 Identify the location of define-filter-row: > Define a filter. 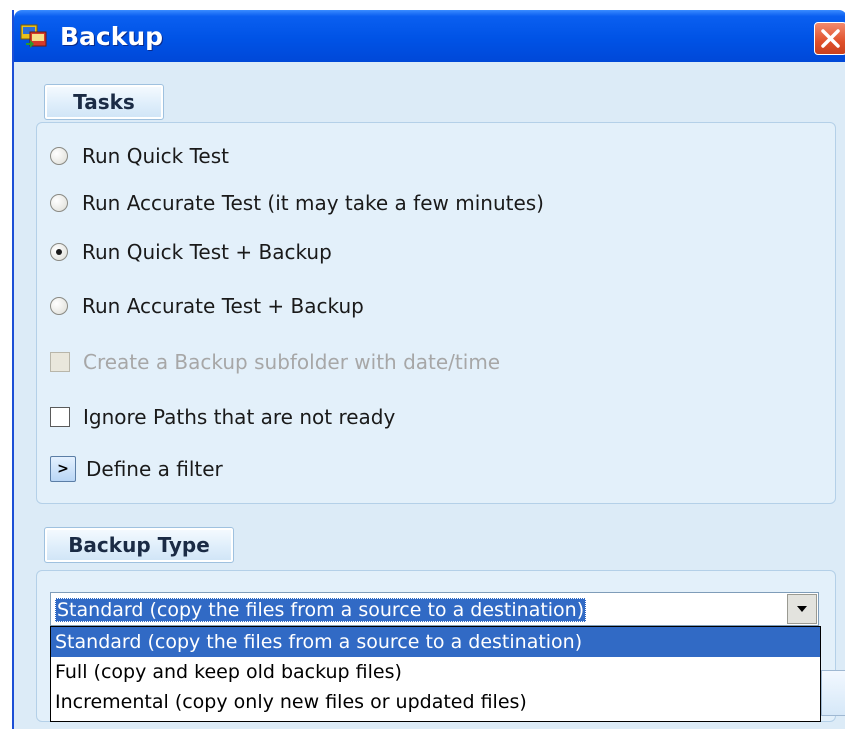
(136, 469).